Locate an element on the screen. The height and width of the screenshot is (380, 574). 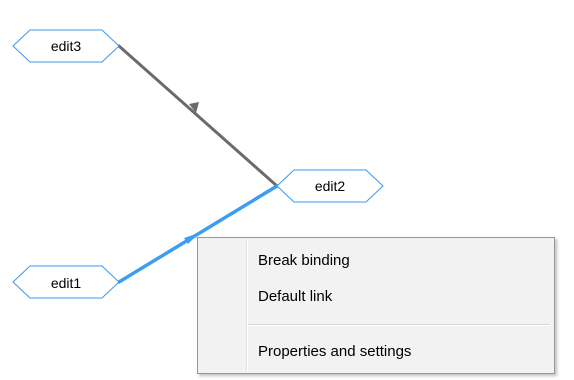
menu-separator is located at coordinates (399, 325).